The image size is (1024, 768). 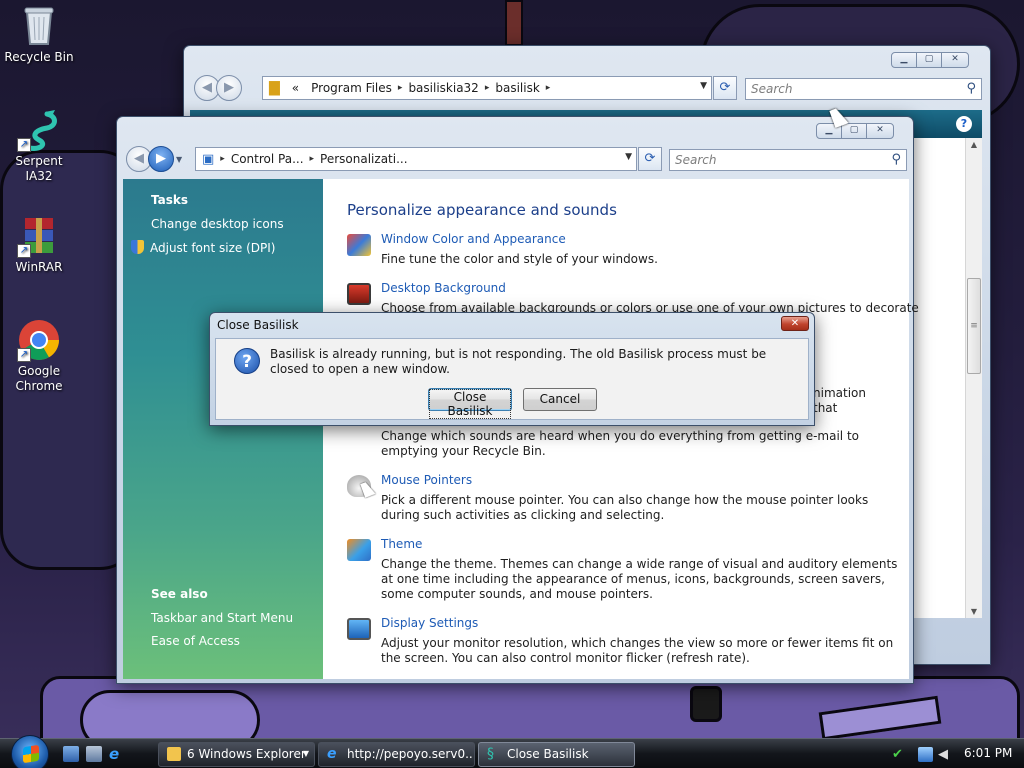 I want to click on start-button, so click(x=30, y=751).